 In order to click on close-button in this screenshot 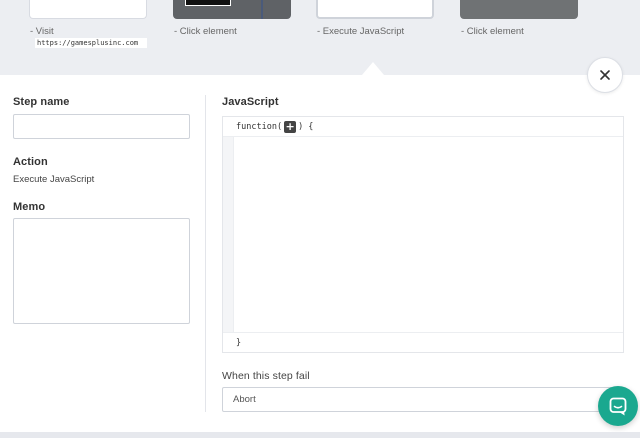, I will do `click(605, 75)`.